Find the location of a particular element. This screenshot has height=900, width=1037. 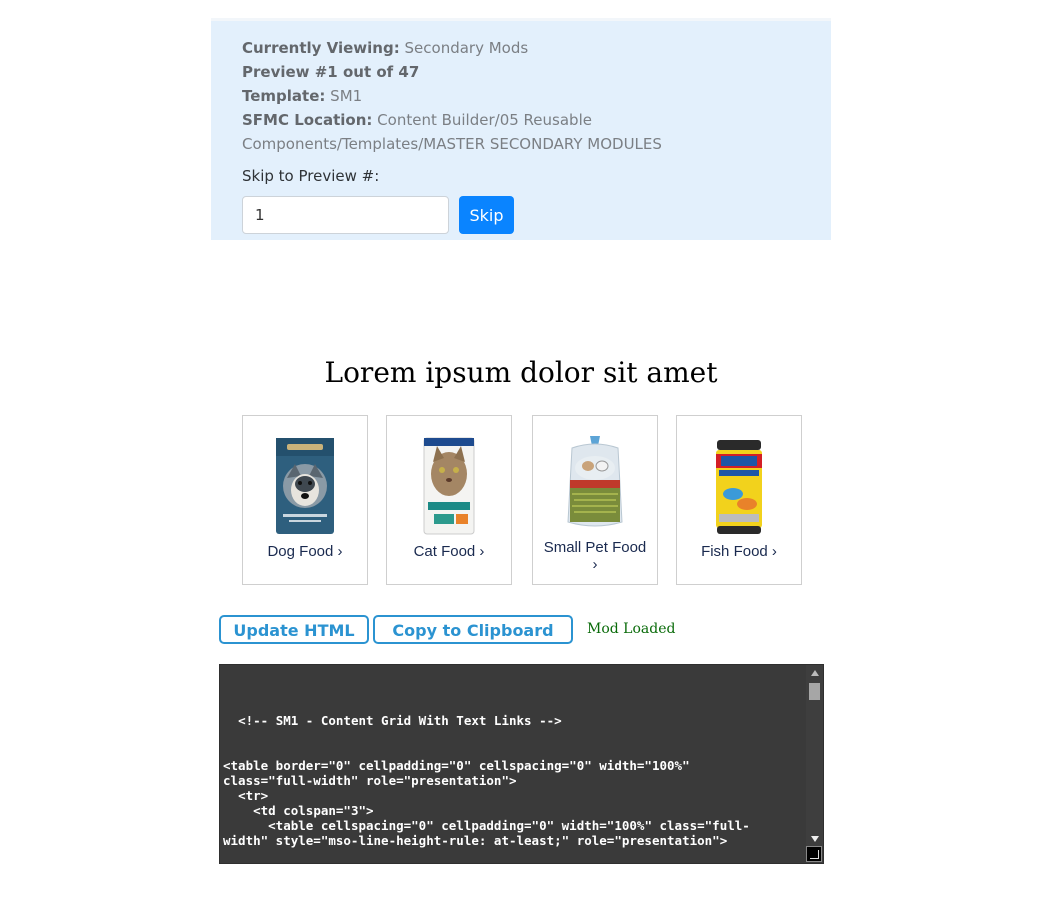

product-card-small-pet-food: Small Pet Food › is located at coordinates (595, 500).